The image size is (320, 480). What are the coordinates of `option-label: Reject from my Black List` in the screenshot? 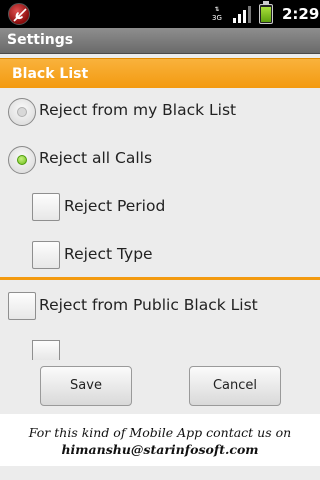 It's located at (138, 110).